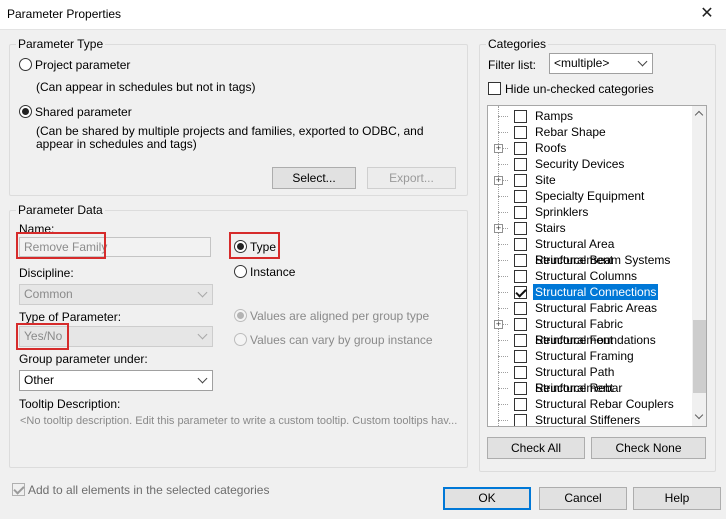  I want to click on category-row: Structural Stiffeners, so click(590, 419).